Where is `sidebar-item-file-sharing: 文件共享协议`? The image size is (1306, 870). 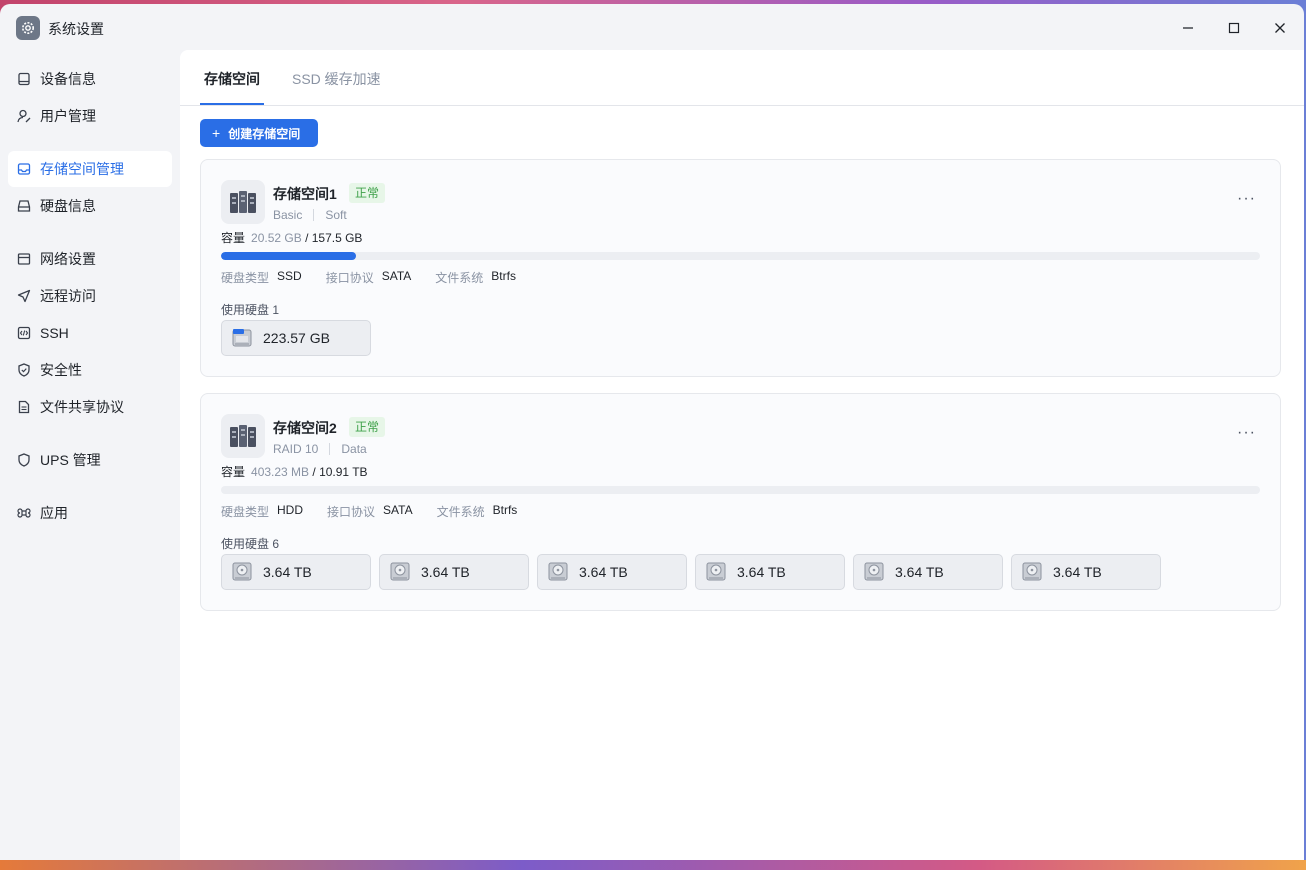
sidebar-item-file-sharing: 文件共享协议 is located at coordinates (90, 407).